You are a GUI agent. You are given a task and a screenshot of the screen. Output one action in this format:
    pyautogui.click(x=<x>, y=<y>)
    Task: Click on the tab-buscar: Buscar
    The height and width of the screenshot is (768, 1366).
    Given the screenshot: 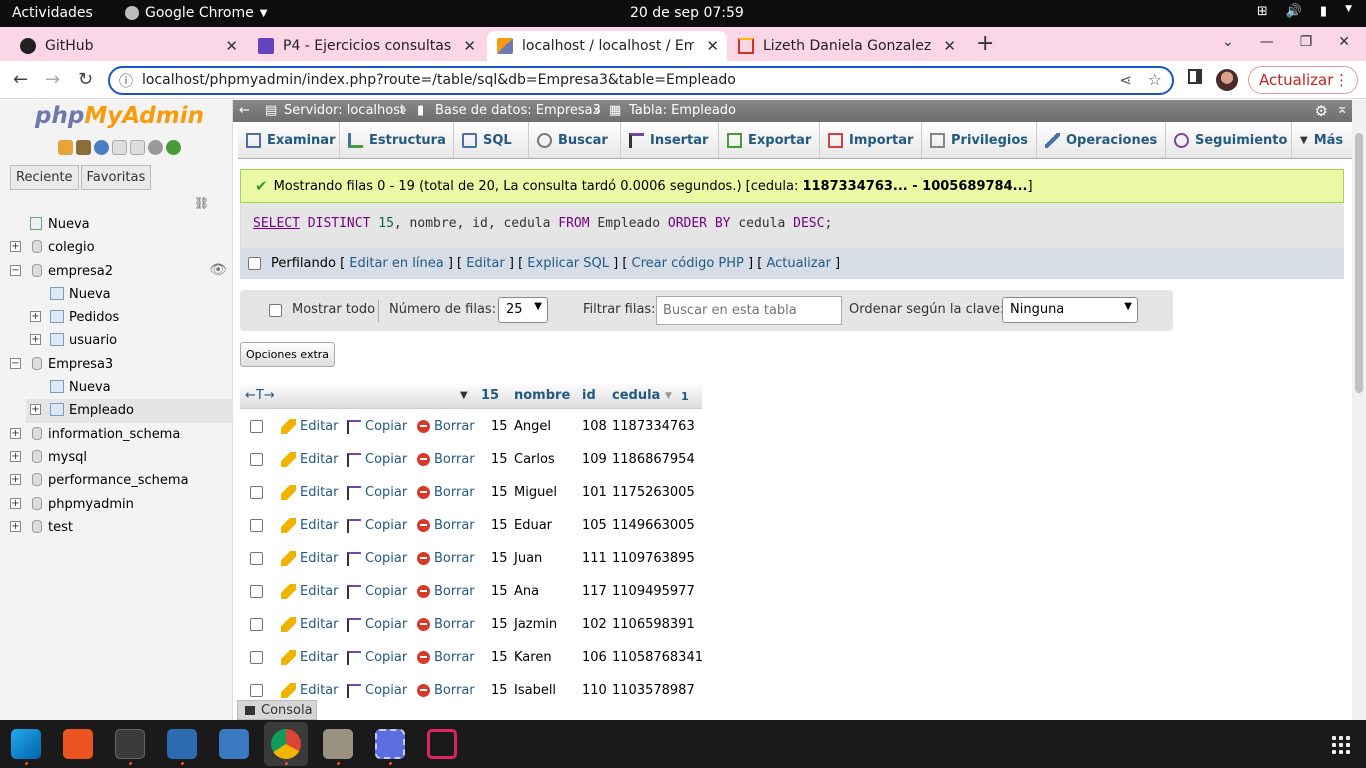 What is the action you would take?
    pyautogui.click(x=575, y=140)
    